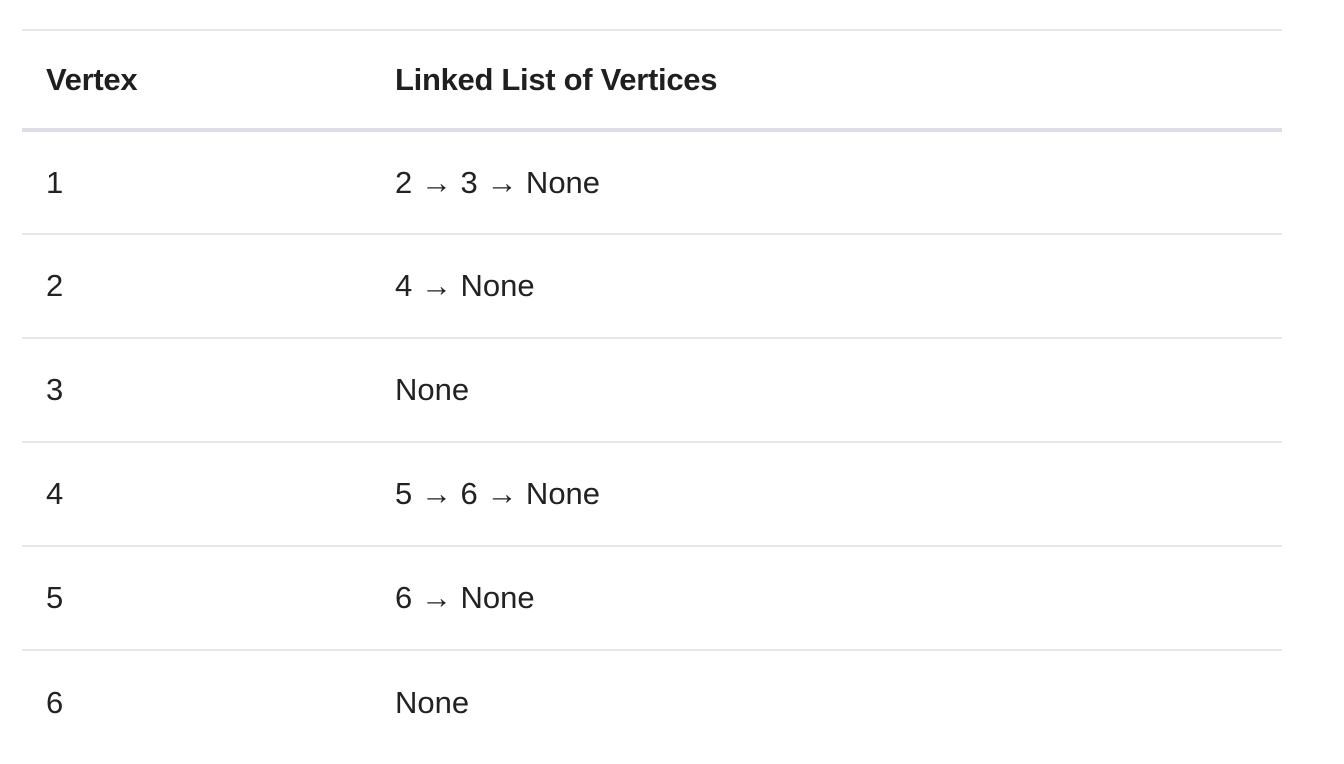  I want to click on table-row: 6 None, so click(652, 702).